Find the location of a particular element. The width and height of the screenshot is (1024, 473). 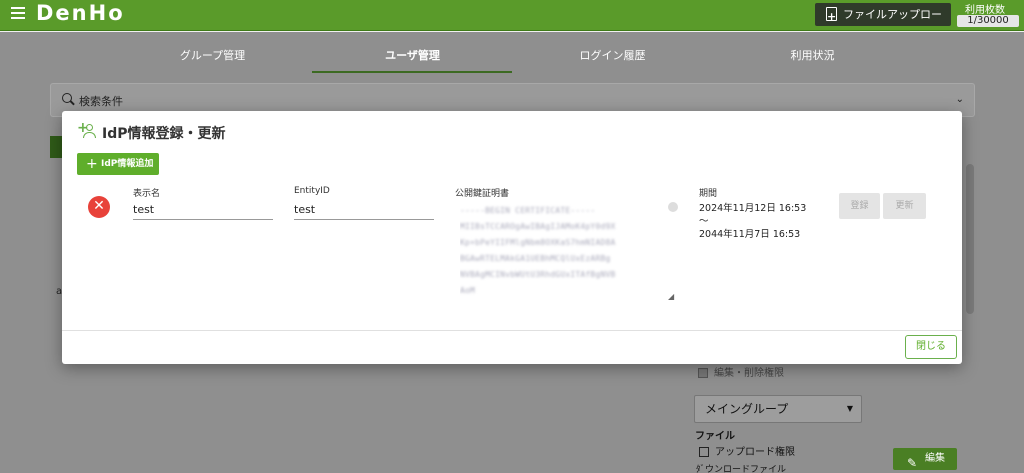

cert-line: BGAwRTELMAkGA1UEBhMCQlUxEzARBg is located at coordinates (535, 258).